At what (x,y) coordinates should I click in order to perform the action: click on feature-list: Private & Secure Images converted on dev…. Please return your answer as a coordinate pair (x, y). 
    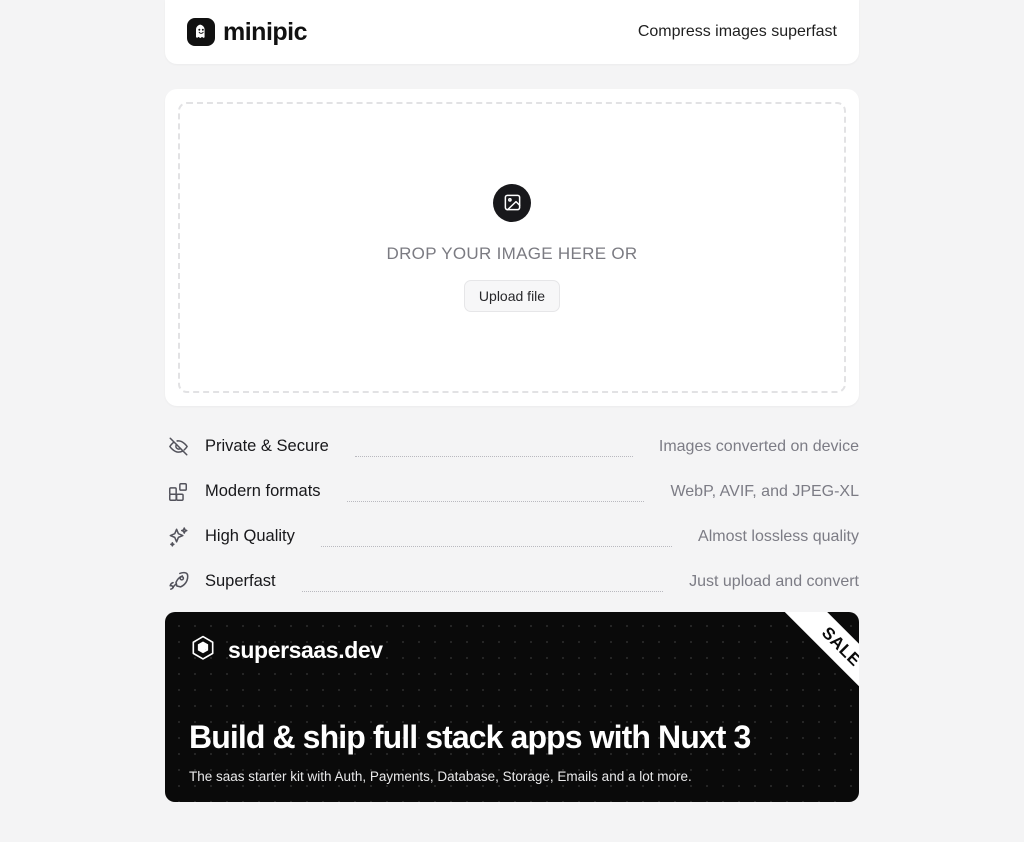
    Looking at the image, I should click on (512, 514).